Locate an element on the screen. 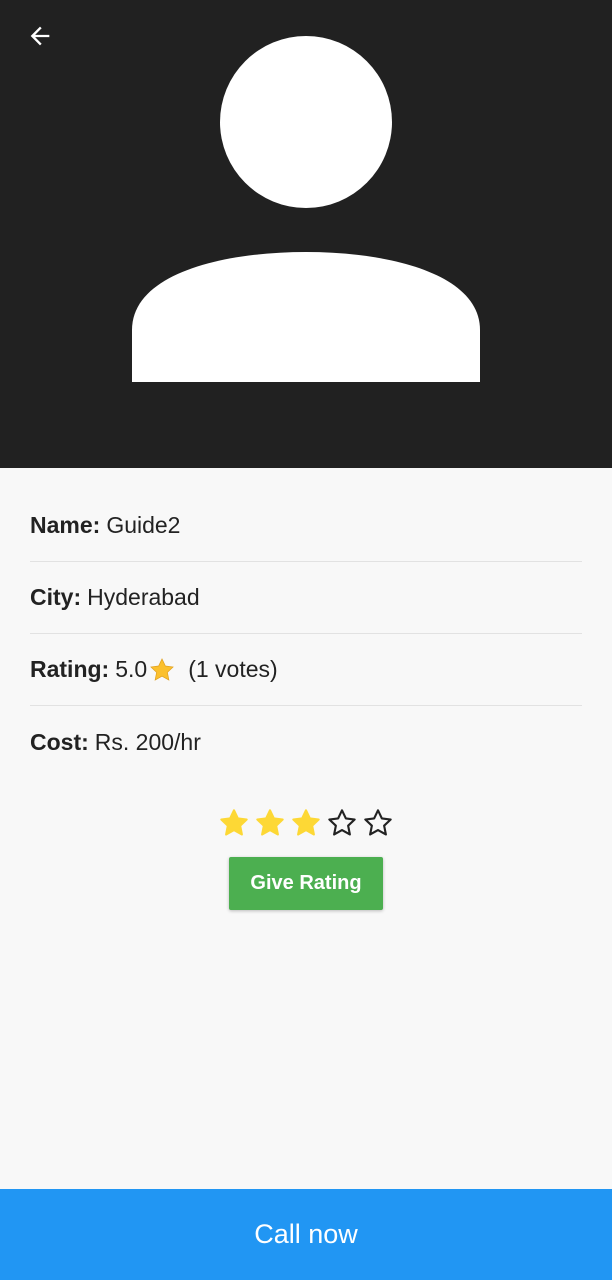 The height and width of the screenshot is (1280, 612). rating-input is located at coordinates (306, 823).